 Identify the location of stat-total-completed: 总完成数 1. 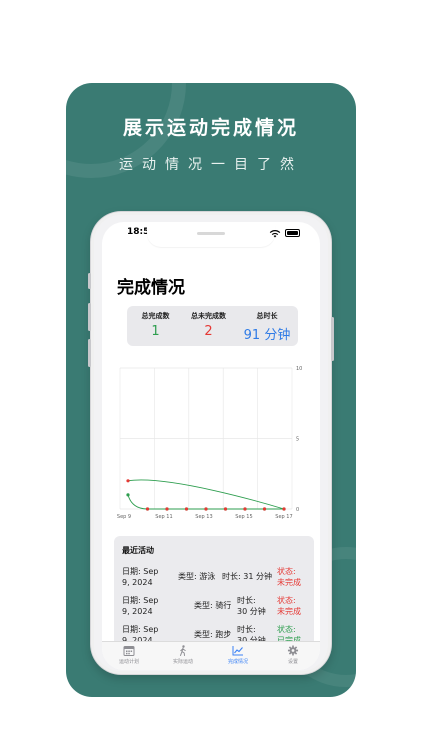
(155, 325).